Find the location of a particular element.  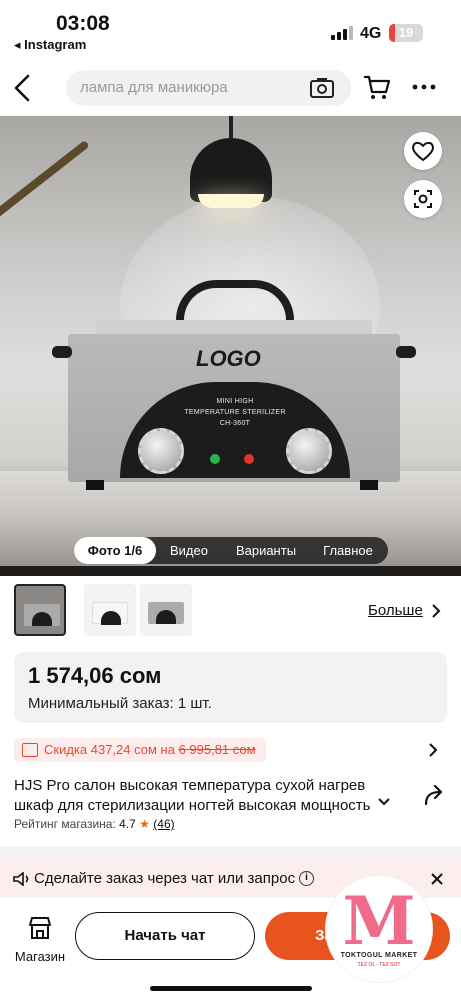

close-icon is located at coordinates (437, 879).